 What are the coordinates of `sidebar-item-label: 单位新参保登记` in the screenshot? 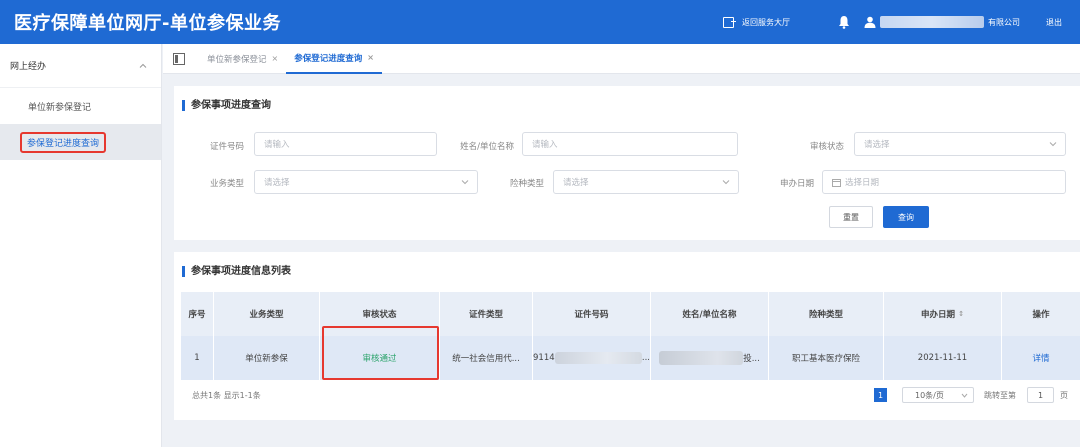 It's located at (60, 107).